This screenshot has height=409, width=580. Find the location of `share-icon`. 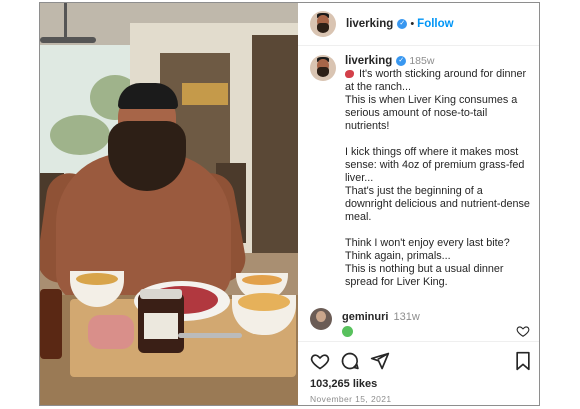

share-icon is located at coordinates (380, 361).